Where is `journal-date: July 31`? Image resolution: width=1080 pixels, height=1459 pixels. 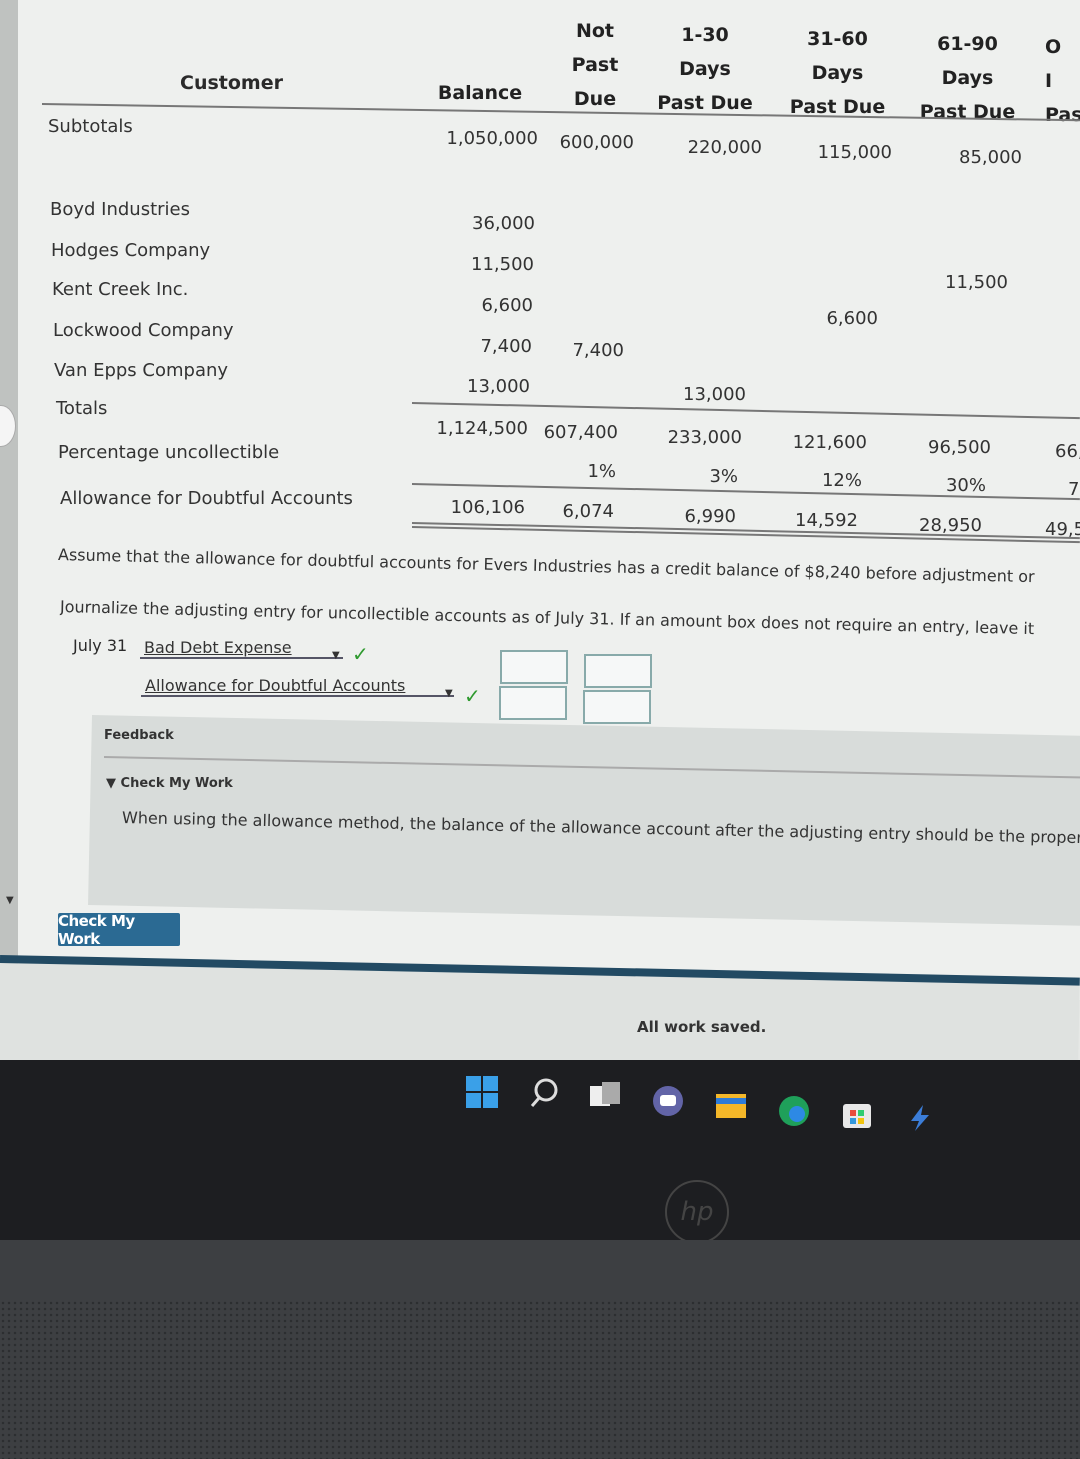 journal-date: July 31 is located at coordinates (100, 645).